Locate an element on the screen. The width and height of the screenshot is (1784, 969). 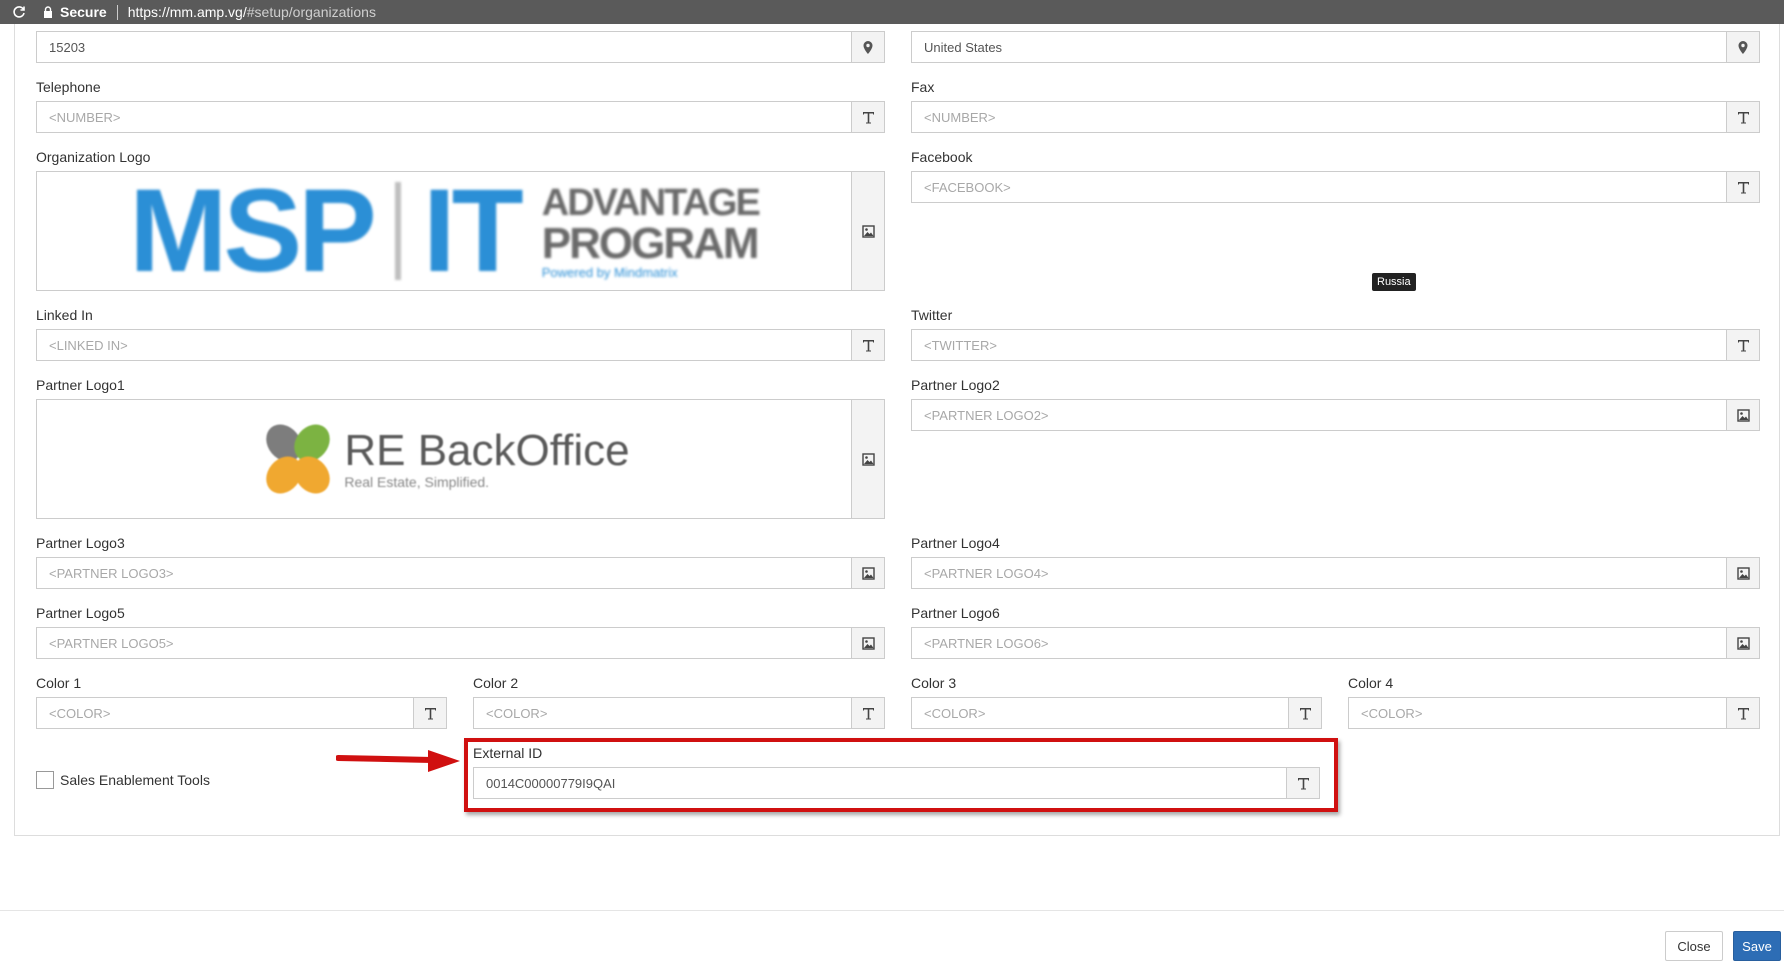
lock-icon is located at coordinates (48, 12).